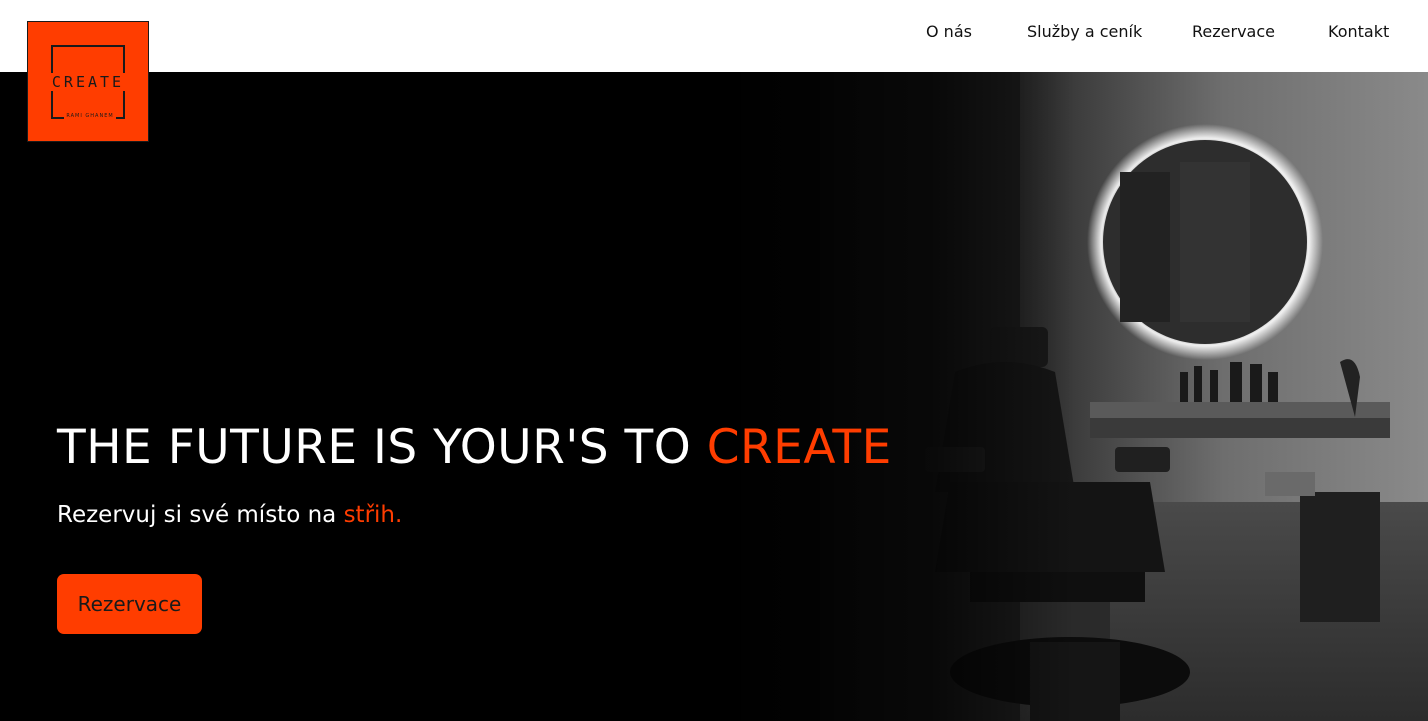 The width and height of the screenshot is (1428, 721). What do you see at coordinates (799, 447) in the screenshot?
I see `headline-accent: CREATE` at bounding box center [799, 447].